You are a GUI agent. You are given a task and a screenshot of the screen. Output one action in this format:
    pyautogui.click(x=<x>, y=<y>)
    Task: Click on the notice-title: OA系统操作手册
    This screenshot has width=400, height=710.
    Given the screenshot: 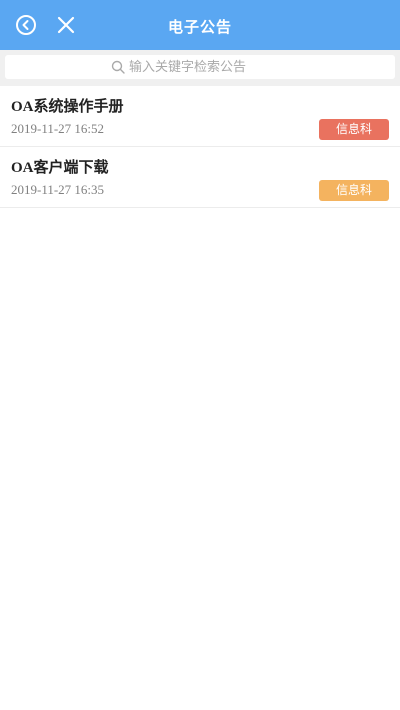 What is the action you would take?
    pyautogui.click(x=67, y=107)
    